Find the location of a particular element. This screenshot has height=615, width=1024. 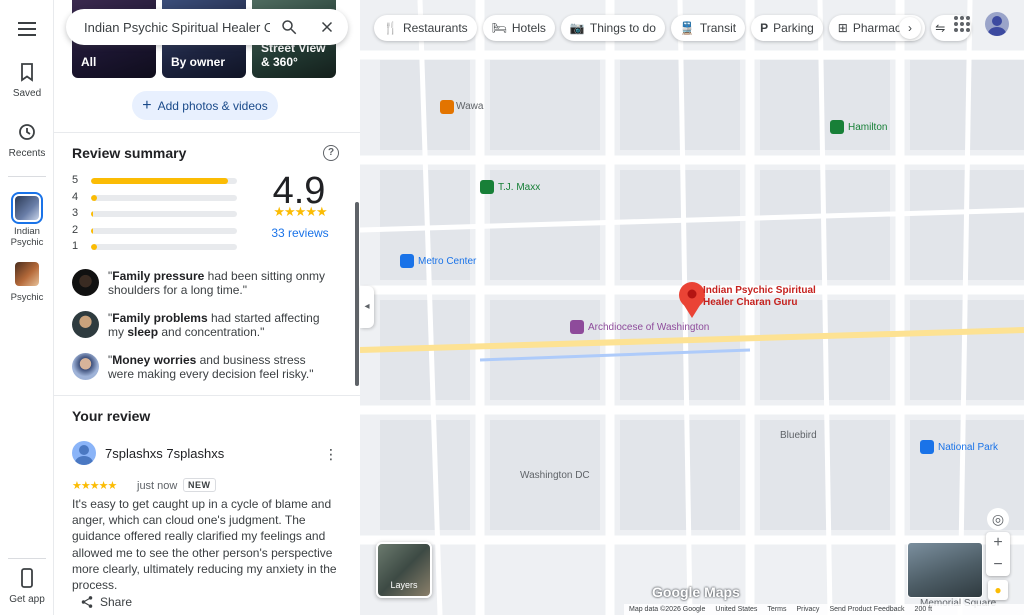

chip-transit: 🚆 Transit is located at coordinates (708, 28).